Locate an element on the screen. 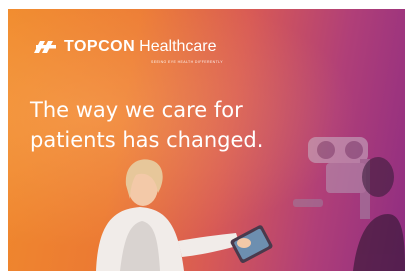  brand-suffix: Healthcare is located at coordinates (178, 46).